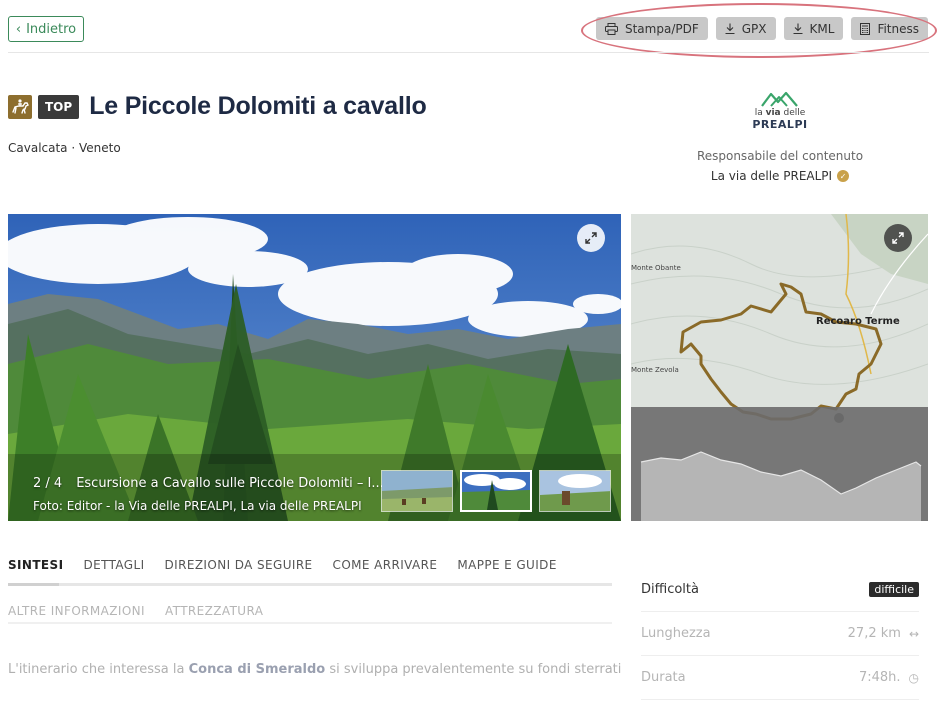 The height and width of the screenshot is (706, 937). What do you see at coordinates (611, 28) in the screenshot?
I see `printer-icon` at bounding box center [611, 28].